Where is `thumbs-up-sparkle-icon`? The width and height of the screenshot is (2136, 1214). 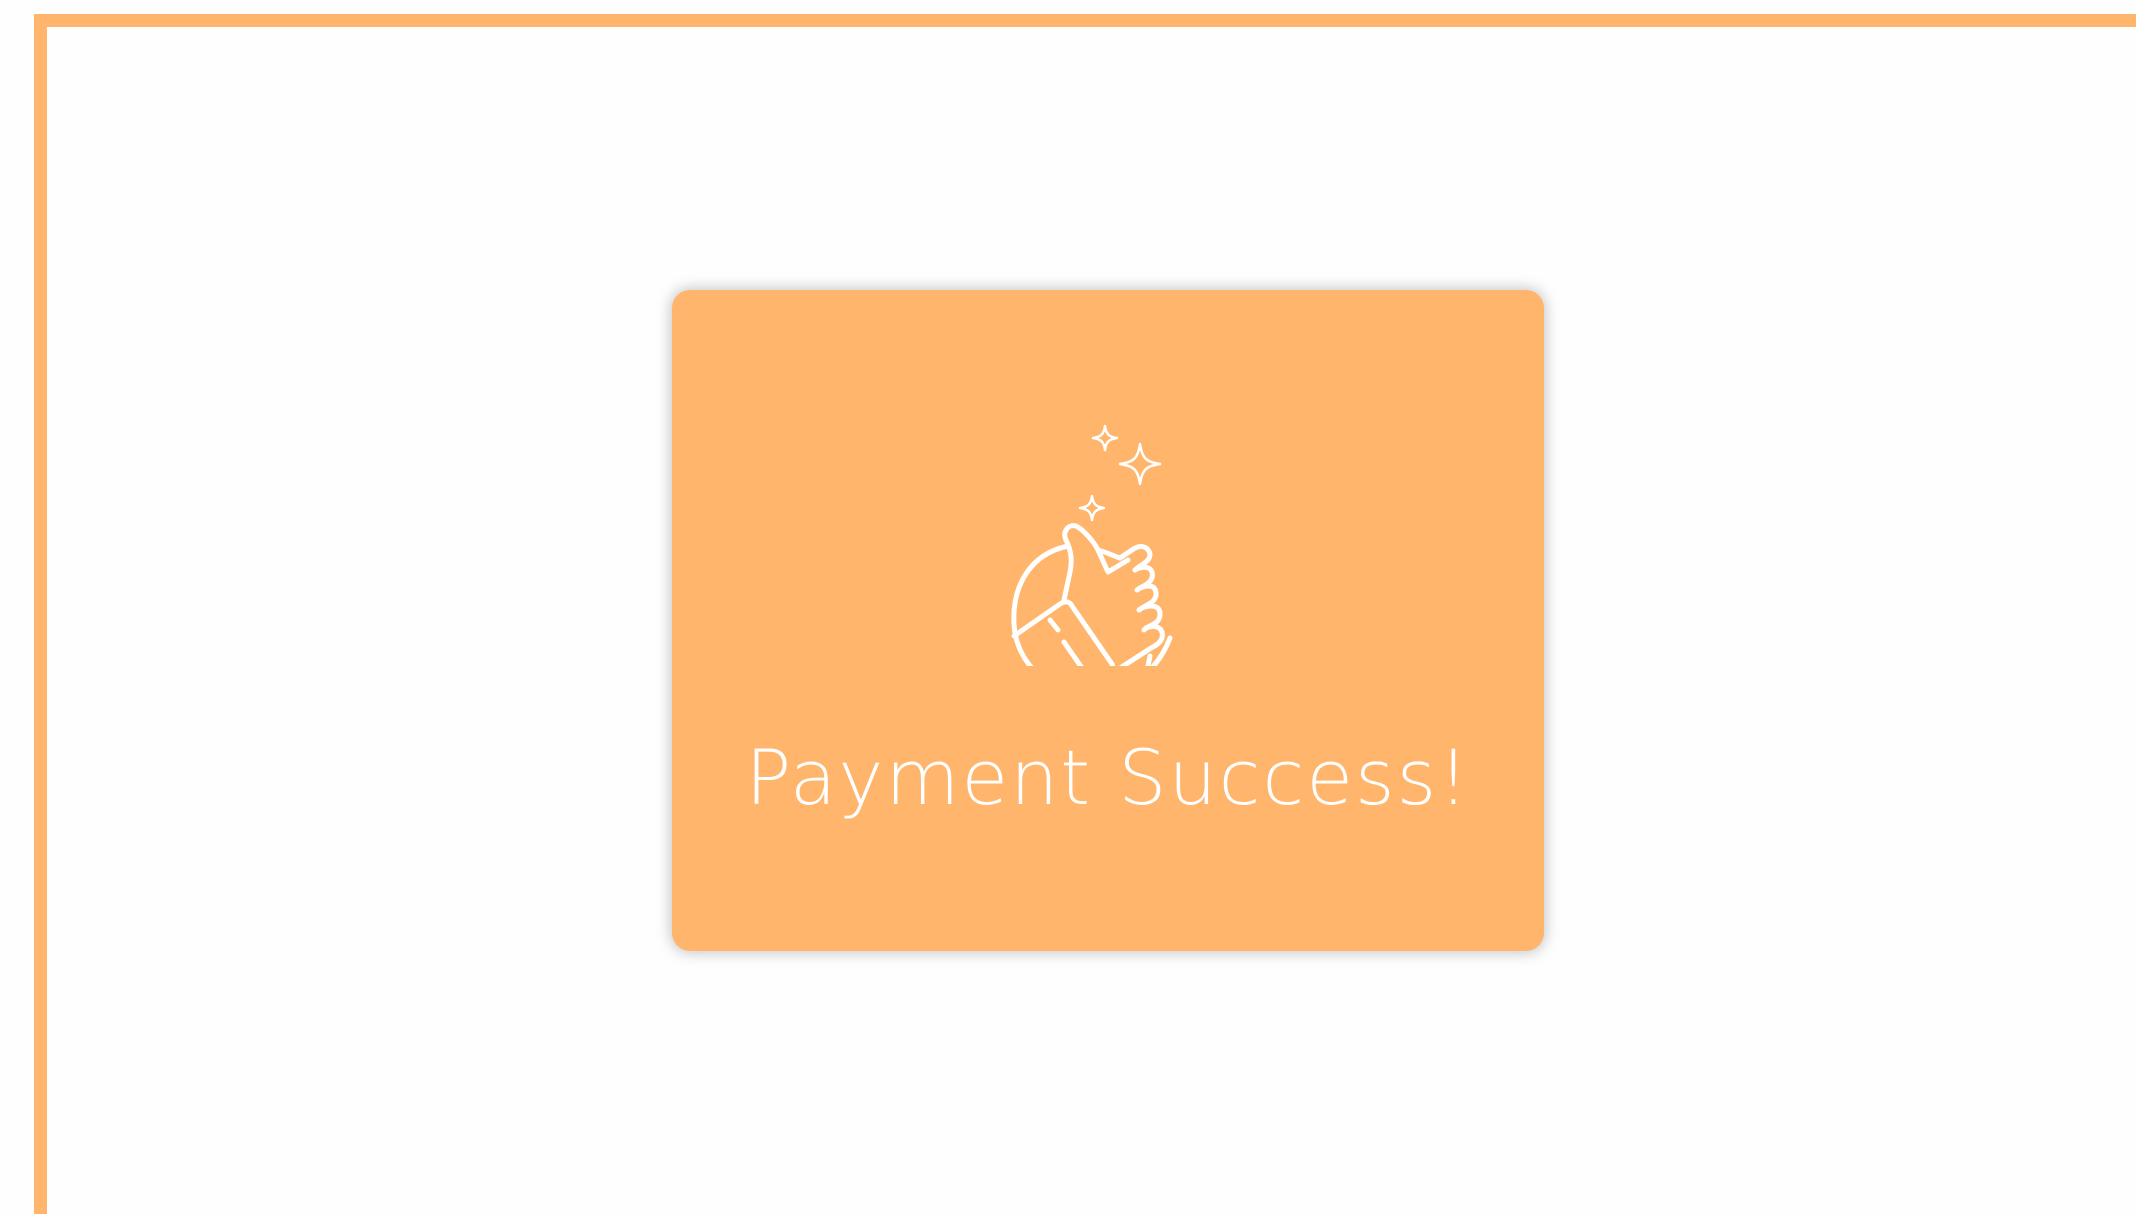 thumbs-up-sparkle-icon is located at coordinates (1105, 516).